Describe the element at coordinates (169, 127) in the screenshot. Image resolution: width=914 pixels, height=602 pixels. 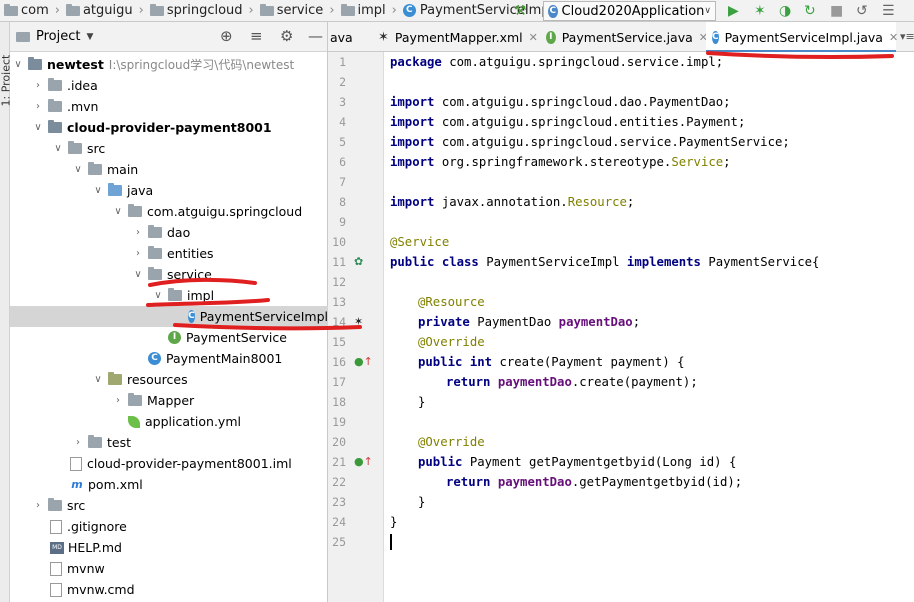
I see `tree-item-cloud-provider-payment8001: ∨ cloud-provider-payment8001` at that location.